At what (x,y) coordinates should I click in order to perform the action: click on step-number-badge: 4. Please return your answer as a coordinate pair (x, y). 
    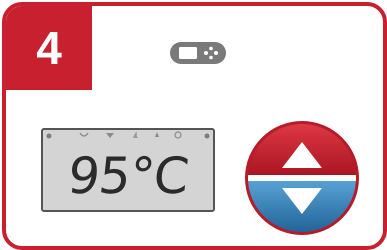
    Looking at the image, I should click on (49, 48).